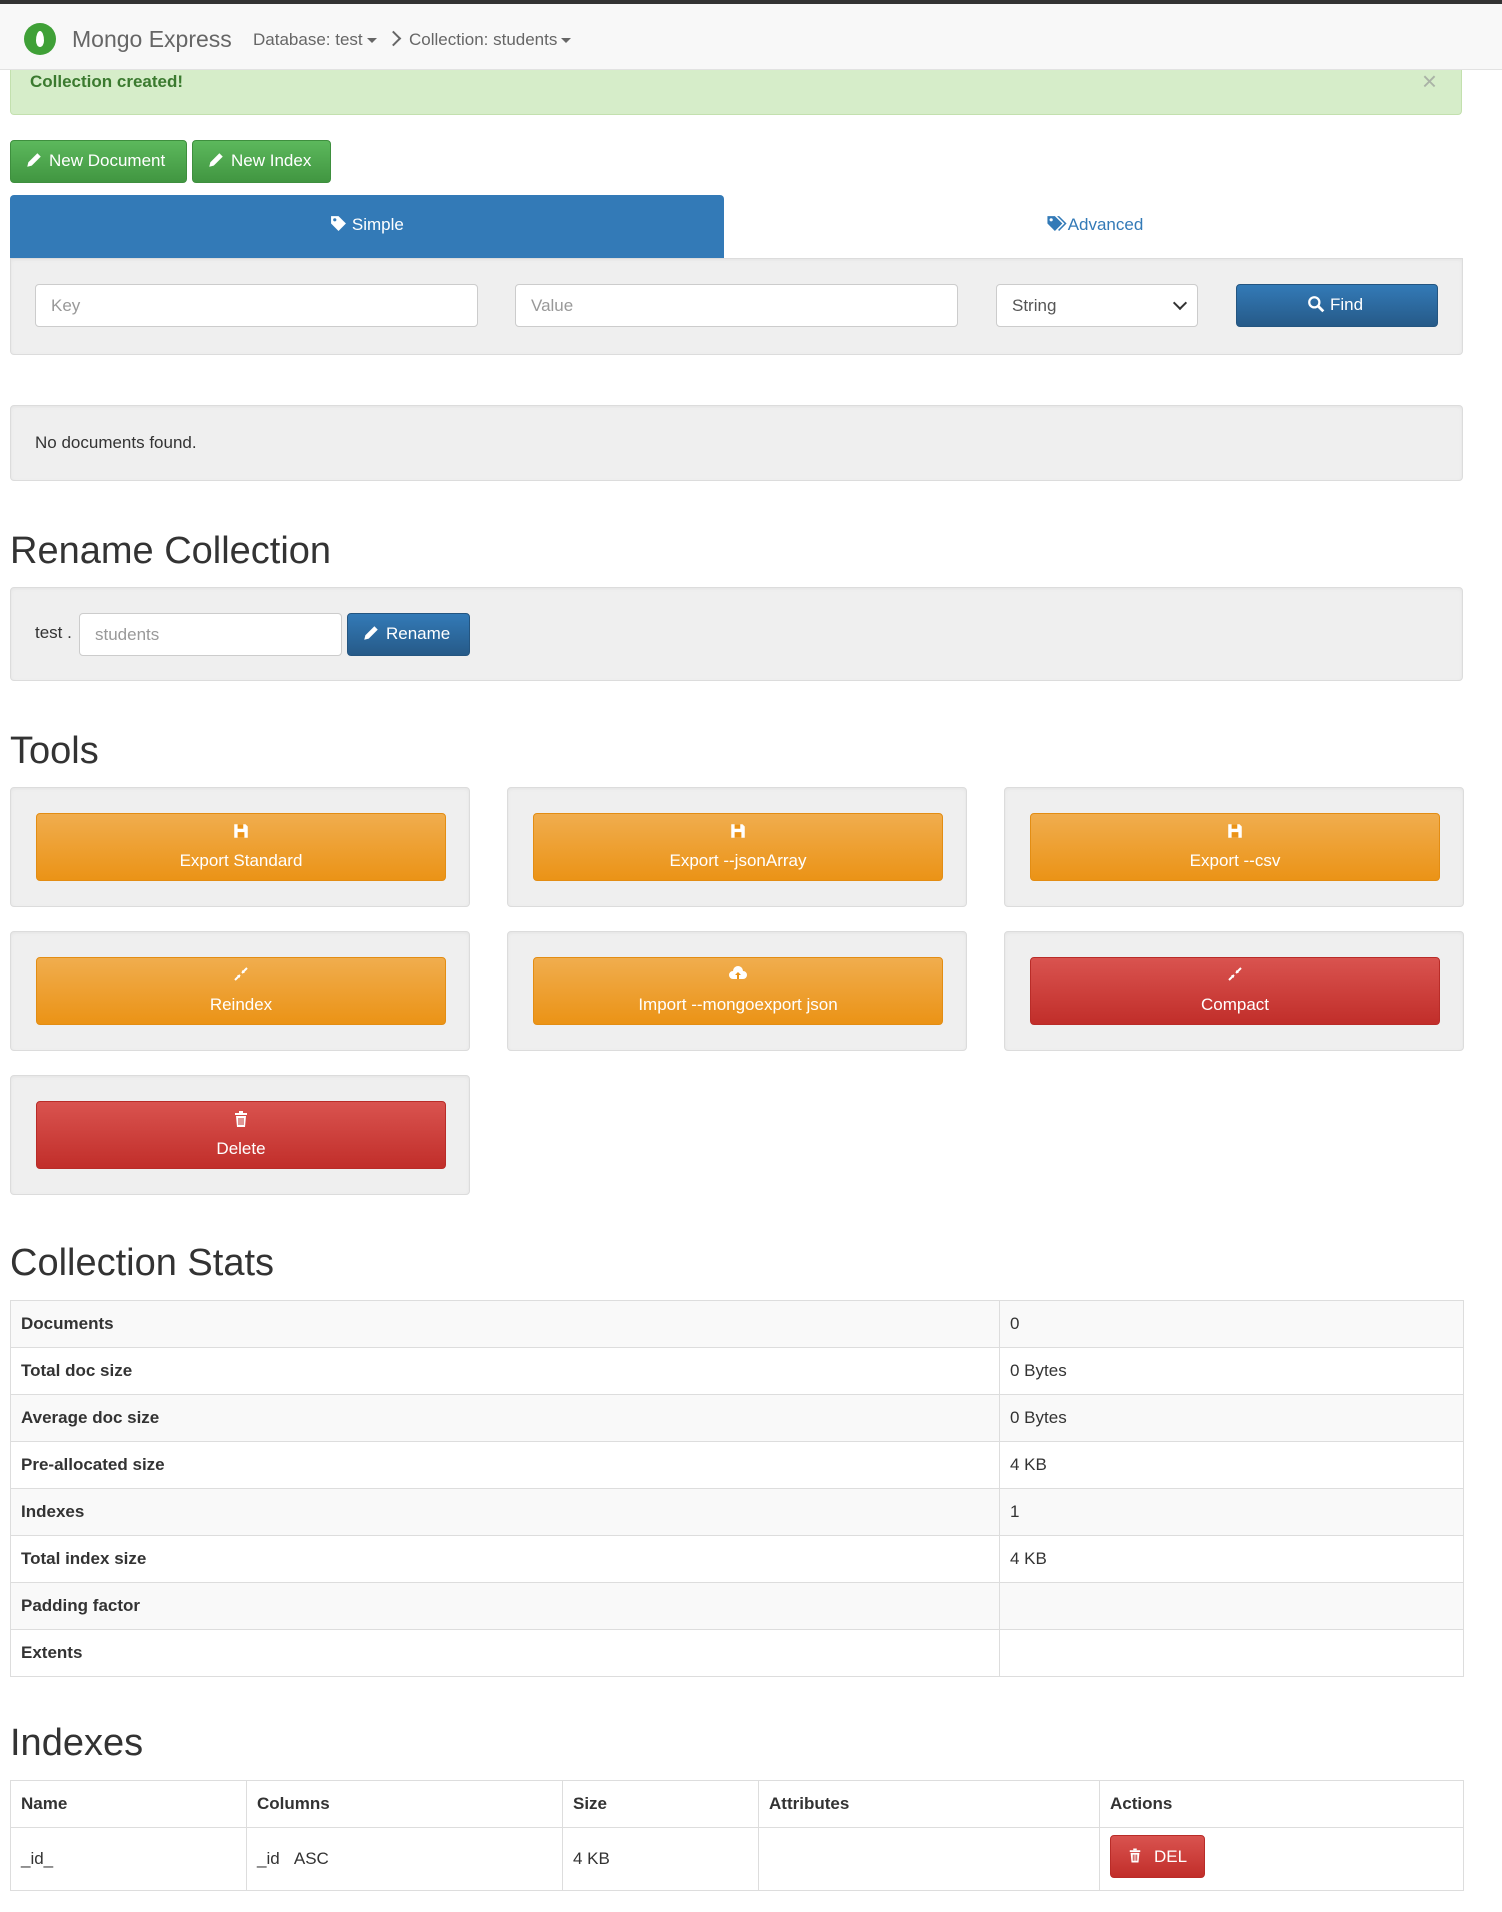  I want to click on tool-panel: Import --mongoexport json, so click(737, 991).